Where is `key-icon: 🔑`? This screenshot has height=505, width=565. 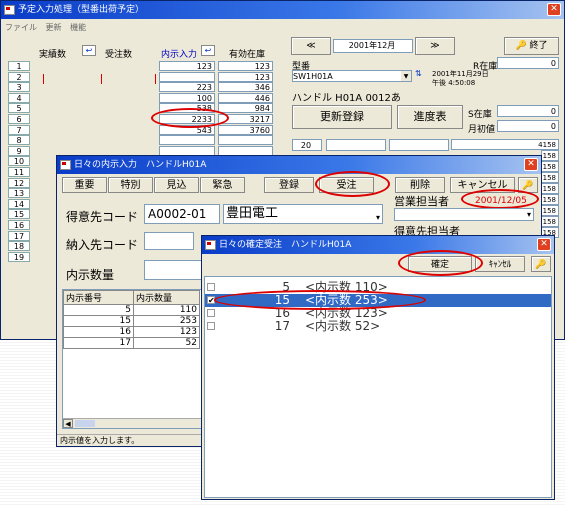
key-icon: 🔑 is located at coordinates (521, 46).